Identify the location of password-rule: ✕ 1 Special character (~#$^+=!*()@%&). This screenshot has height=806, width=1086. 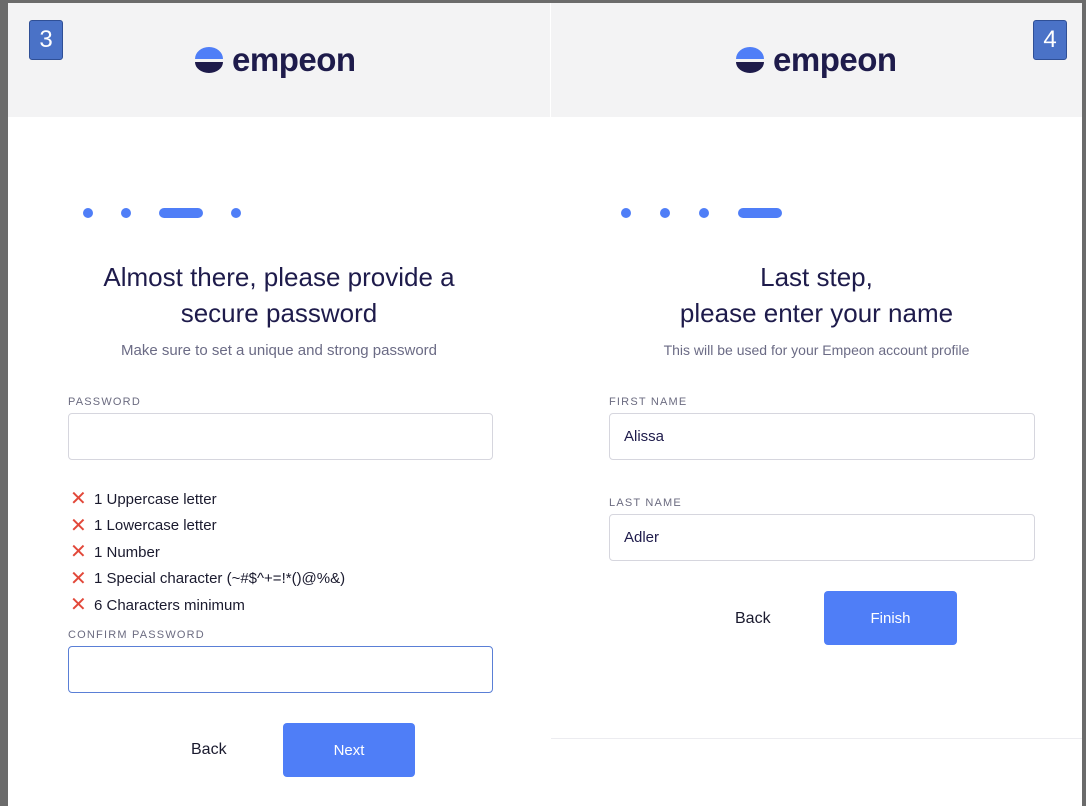
(207, 579).